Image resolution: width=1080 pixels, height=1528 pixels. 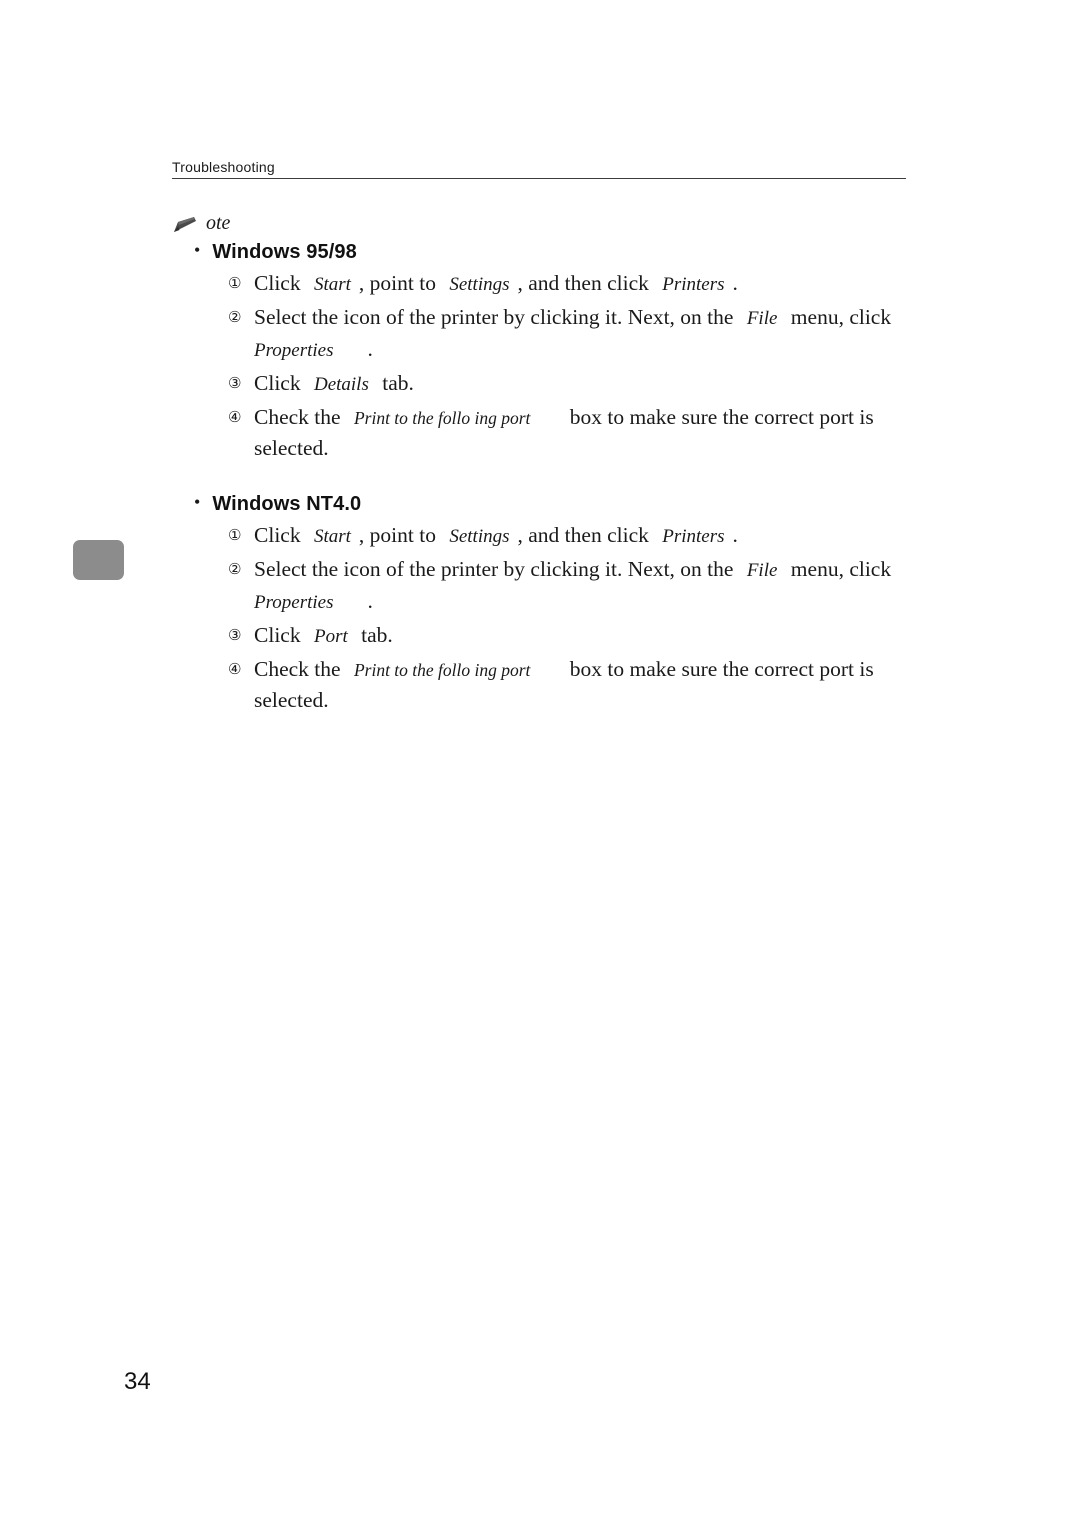 What do you see at coordinates (284, 252) in the screenshot?
I see `section-title: Windows 95/98` at bounding box center [284, 252].